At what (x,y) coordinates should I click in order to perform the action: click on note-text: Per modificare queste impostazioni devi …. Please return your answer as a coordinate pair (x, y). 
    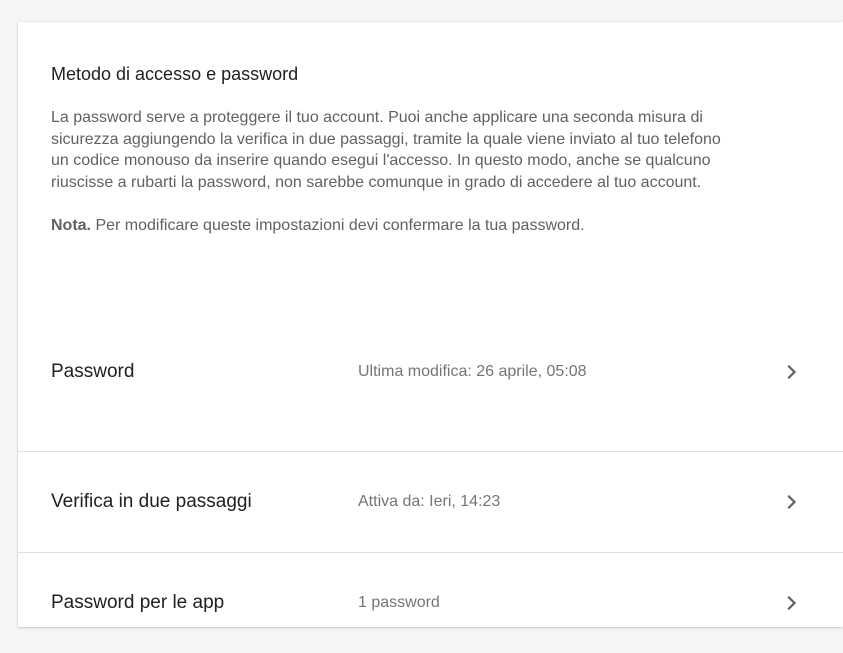
    Looking at the image, I should click on (338, 225).